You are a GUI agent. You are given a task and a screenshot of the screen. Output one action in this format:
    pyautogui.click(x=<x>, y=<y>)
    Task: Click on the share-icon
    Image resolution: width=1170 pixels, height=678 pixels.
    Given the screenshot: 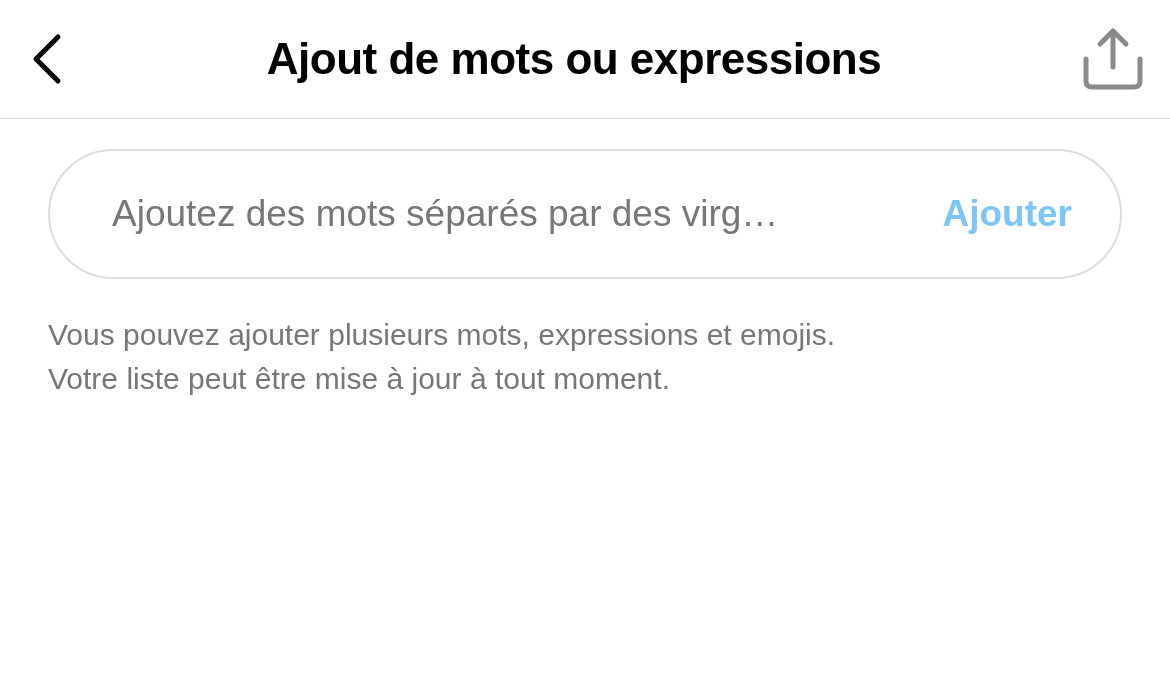 What is the action you would take?
    pyautogui.click(x=1113, y=59)
    